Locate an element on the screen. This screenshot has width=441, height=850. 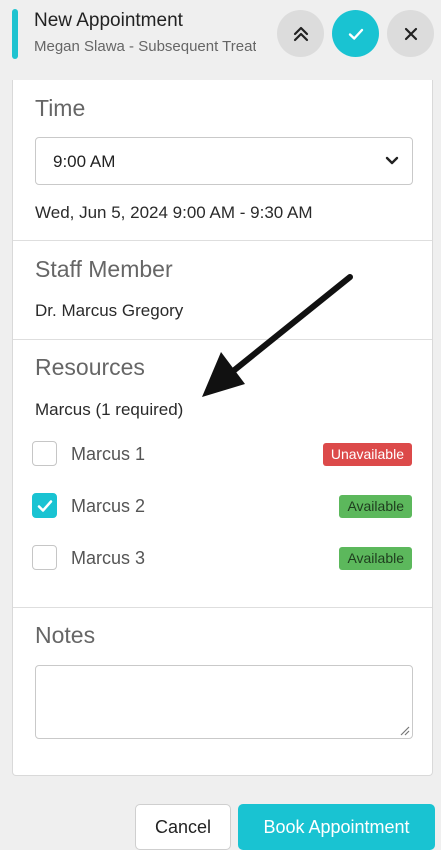
time-select-value: 9:00 AM is located at coordinates (84, 161).